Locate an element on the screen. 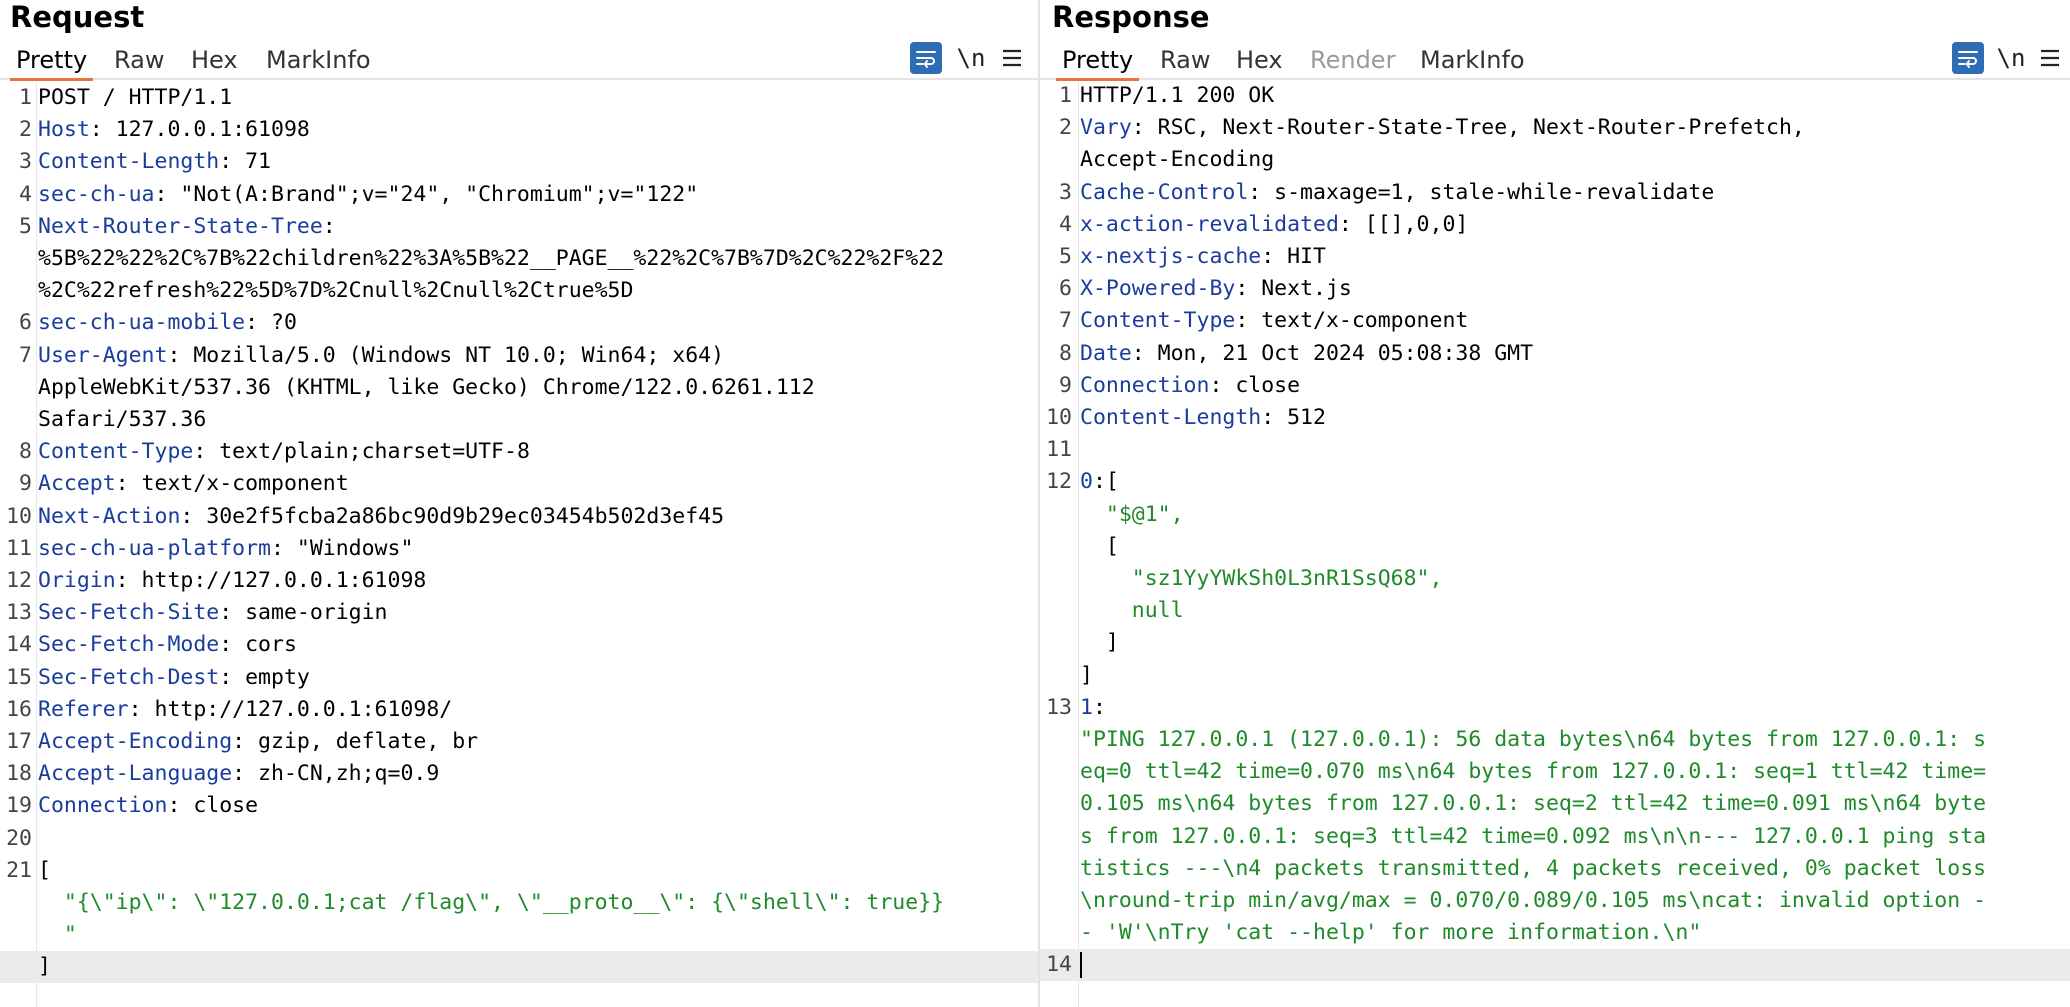  request-tab-markinfo: MarkInfo is located at coordinates (318, 60).